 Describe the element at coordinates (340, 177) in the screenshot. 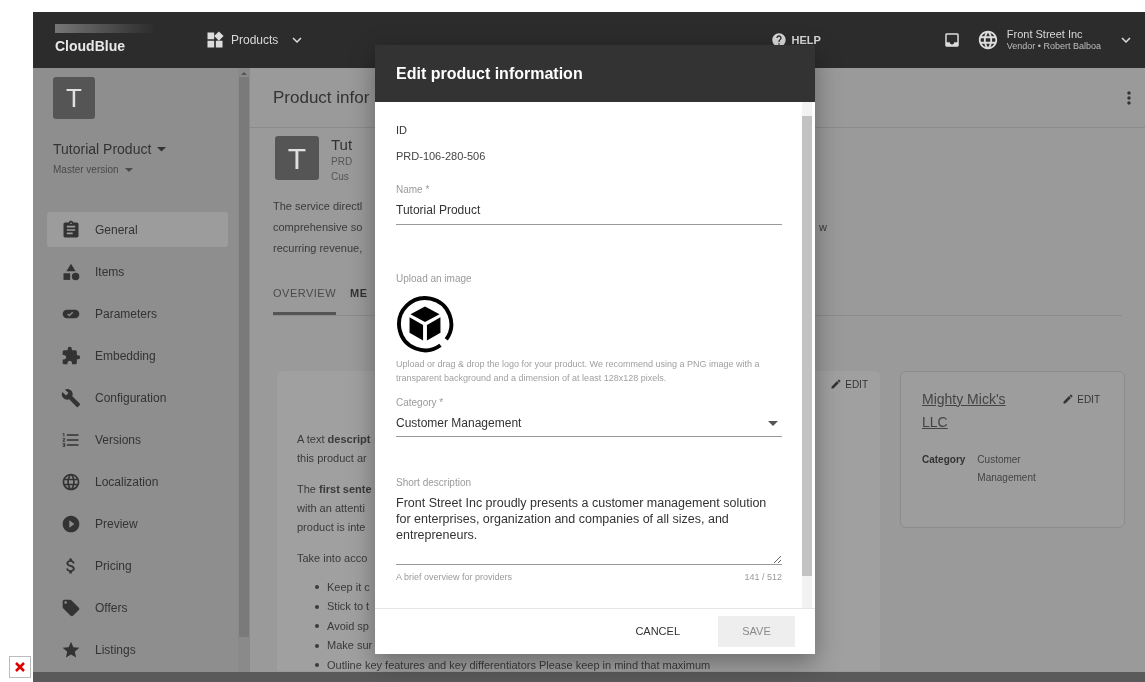

I see `product-category: Cus` at that location.